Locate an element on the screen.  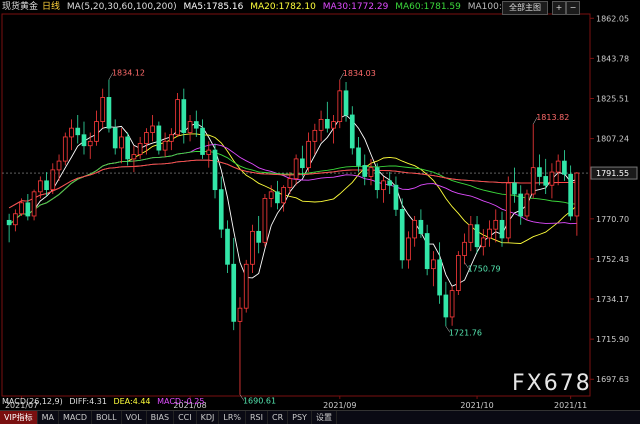
watermark: FX678 is located at coordinates (552, 383).